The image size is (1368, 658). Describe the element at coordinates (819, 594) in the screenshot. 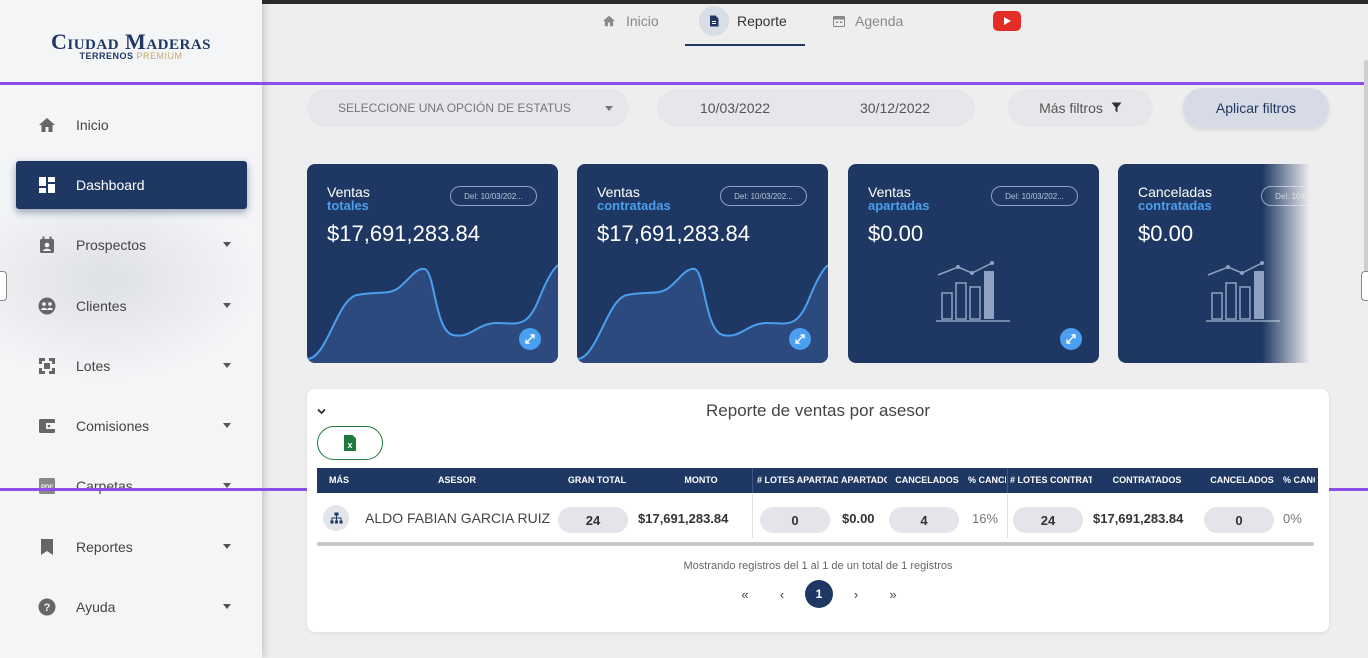

I see `page-1-button: 1` at that location.